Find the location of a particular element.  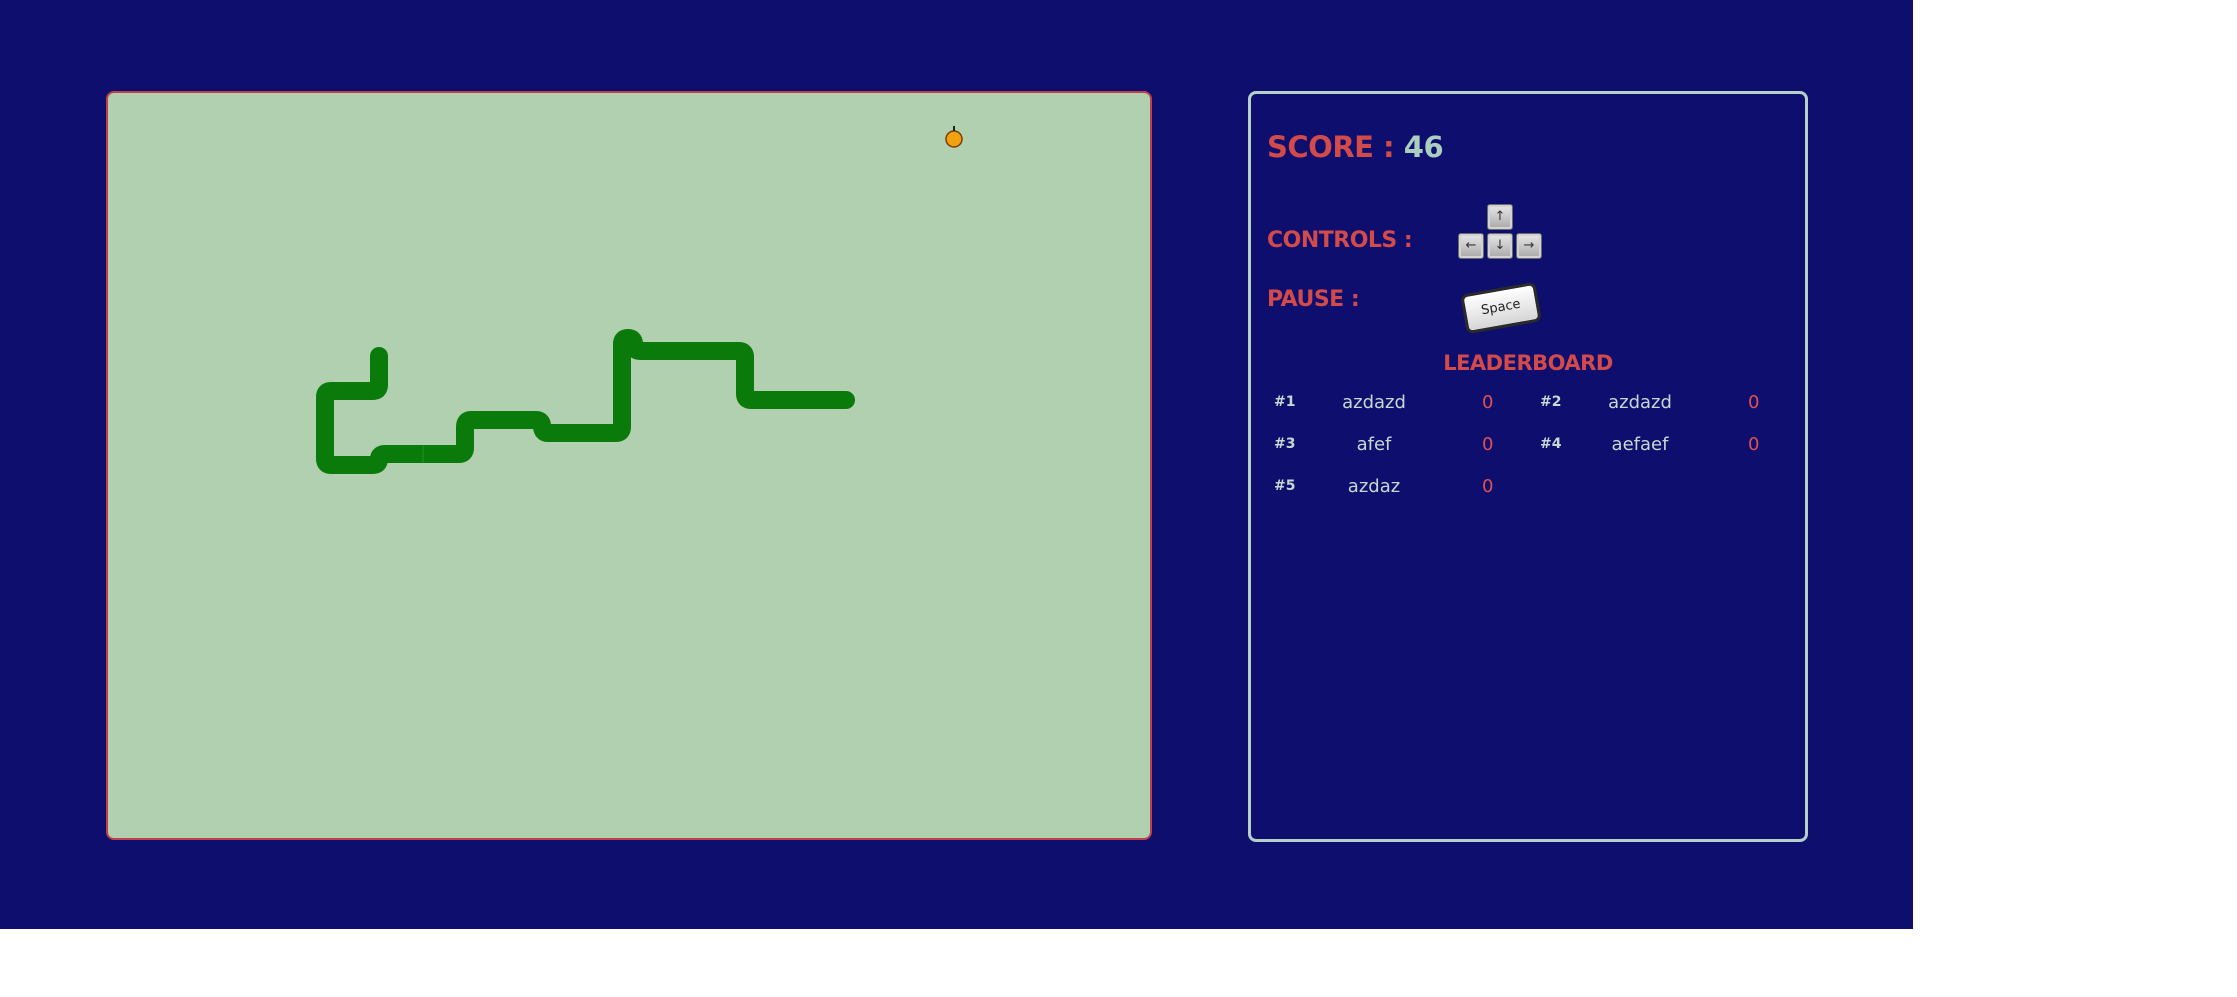

leaderboard-rank: #1 is located at coordinates (1285, 402).